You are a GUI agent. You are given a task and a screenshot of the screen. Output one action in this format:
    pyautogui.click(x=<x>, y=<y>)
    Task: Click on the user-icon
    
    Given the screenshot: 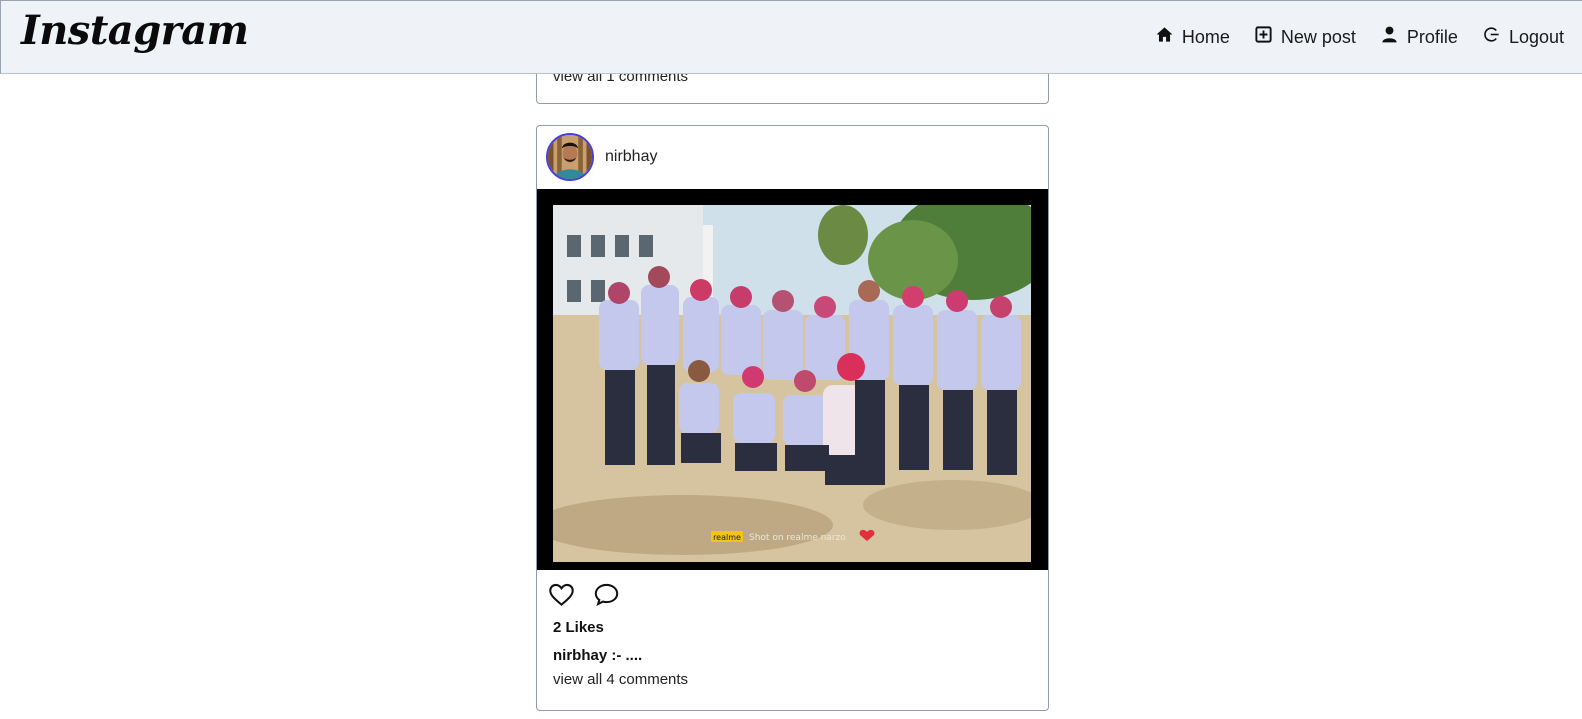 What is the action you would take?
    pyautogui.click(x=1389, y=37)
    